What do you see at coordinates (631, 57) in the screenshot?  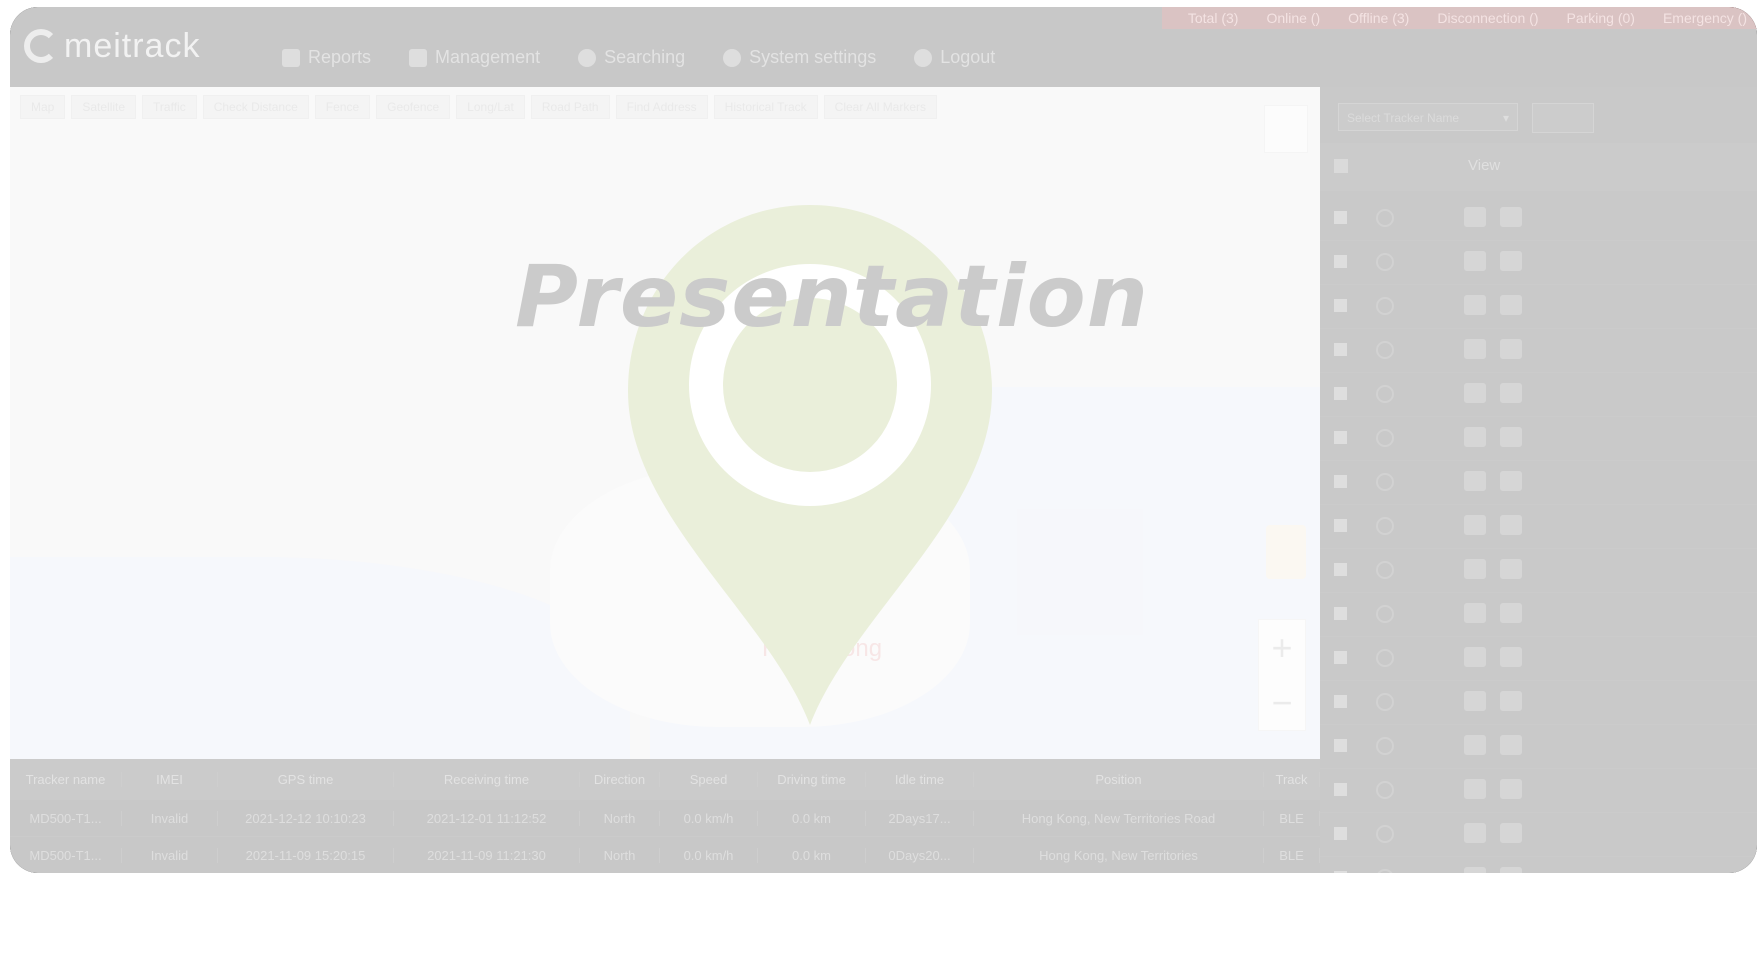 I see `nav-searching: Searching` at bounding box center [631, 57].